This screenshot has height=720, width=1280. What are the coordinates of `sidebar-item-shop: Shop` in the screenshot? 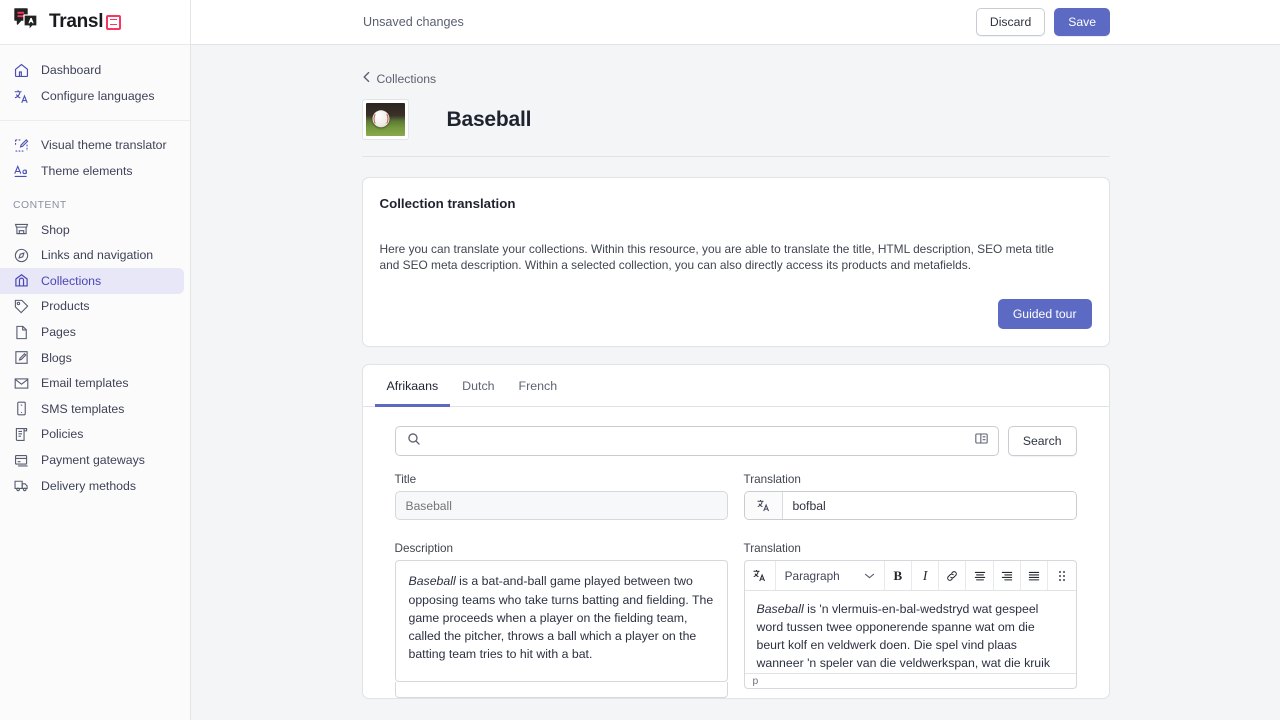 It's located at (92, 230).